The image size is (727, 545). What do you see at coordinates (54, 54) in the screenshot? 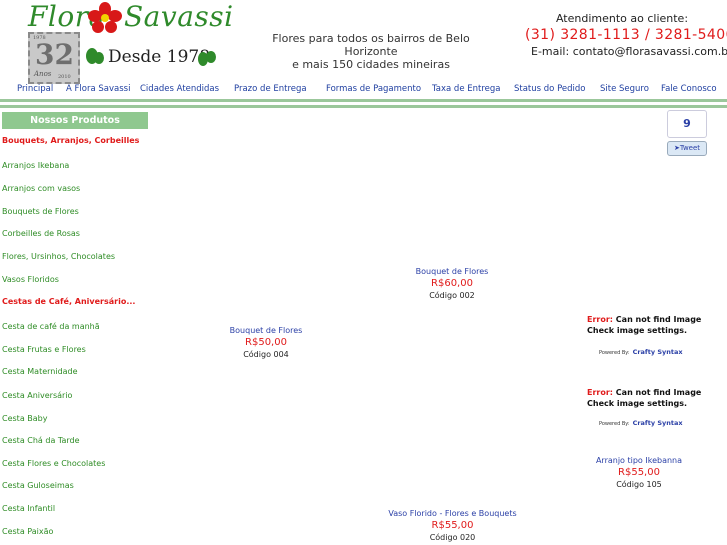
I see `stamp-years: 32` at bounding box center [54, 54].